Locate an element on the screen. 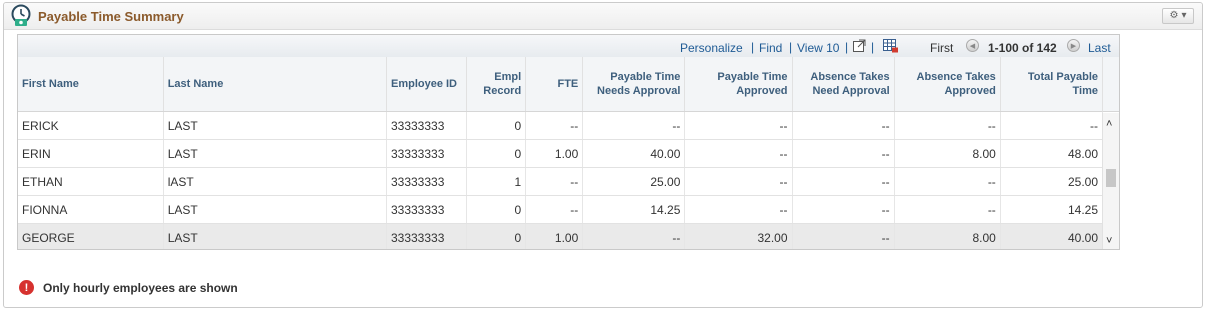  col-header-payable-needs-approval: Payable Time Needs Approval is located at coordinates (634, 84).